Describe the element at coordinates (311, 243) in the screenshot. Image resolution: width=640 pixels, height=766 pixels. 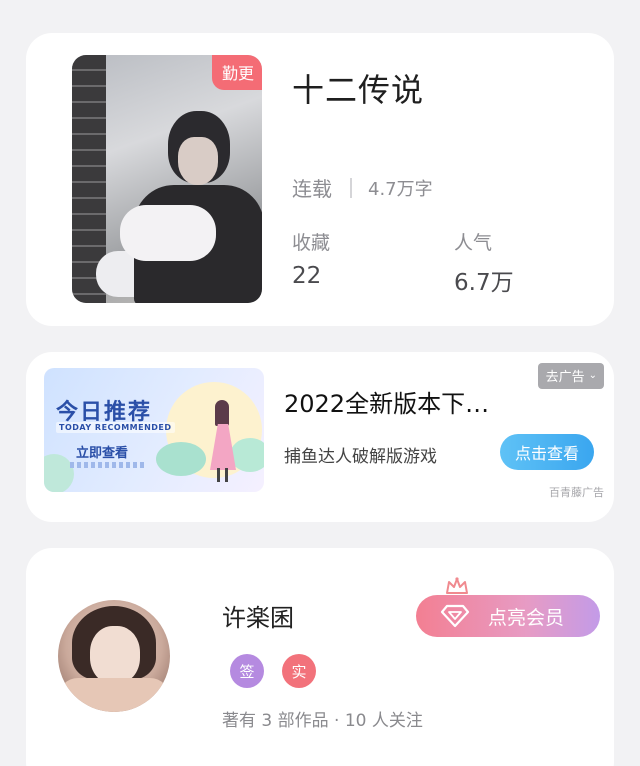
I see `collect-label: 收藏` at that location.